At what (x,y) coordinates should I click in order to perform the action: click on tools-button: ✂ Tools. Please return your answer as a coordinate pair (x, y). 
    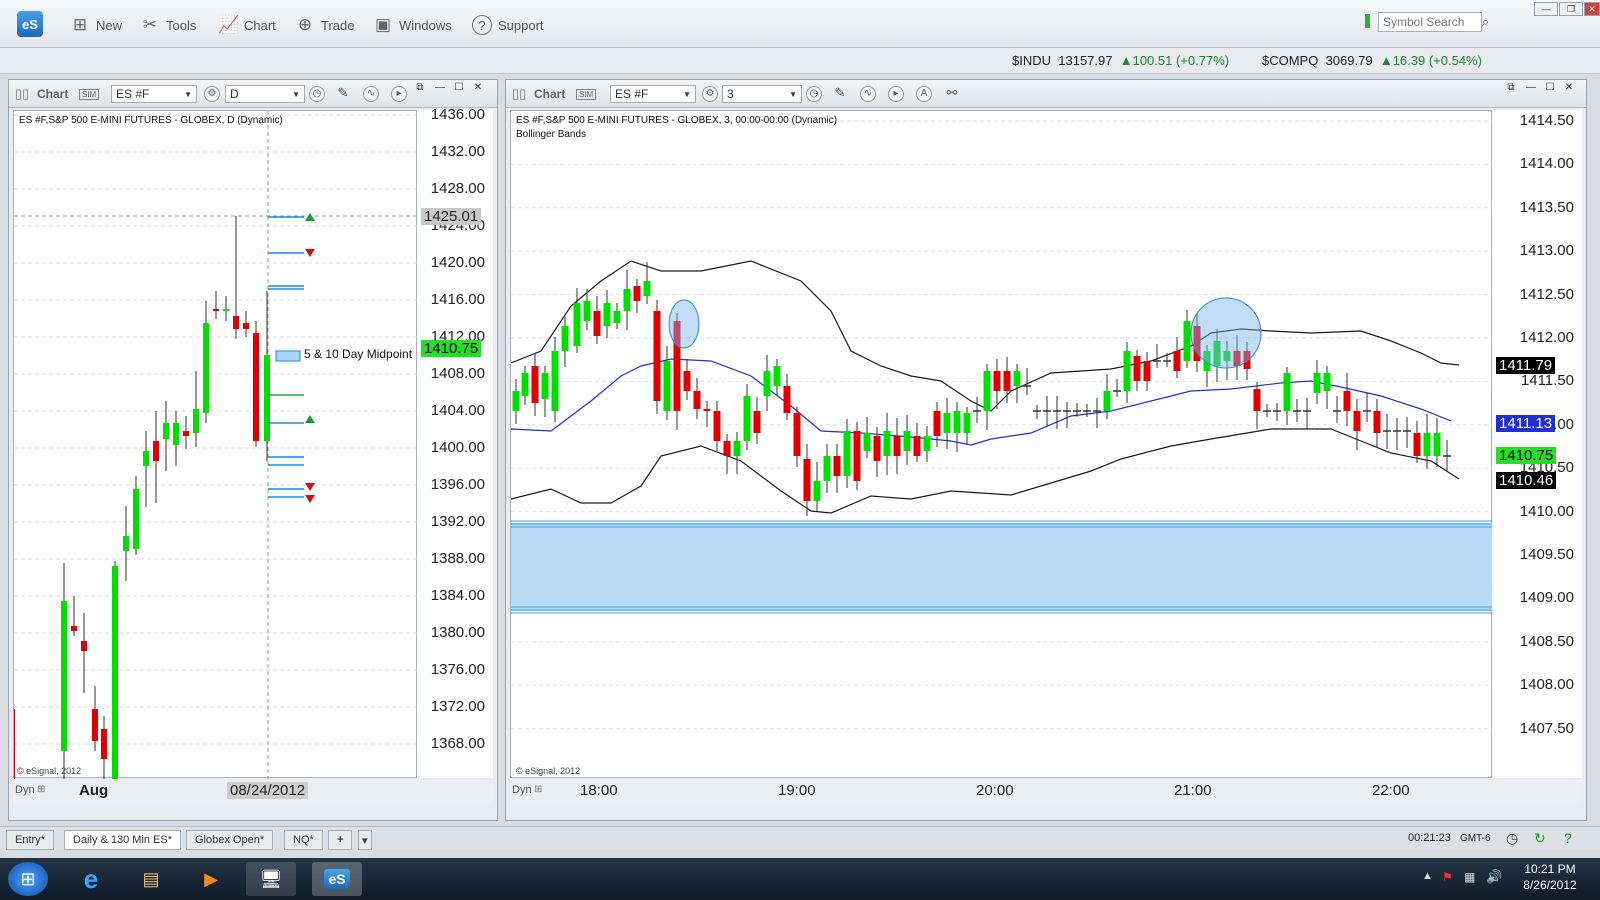
    Looking at the image, I should click on (168, 25).